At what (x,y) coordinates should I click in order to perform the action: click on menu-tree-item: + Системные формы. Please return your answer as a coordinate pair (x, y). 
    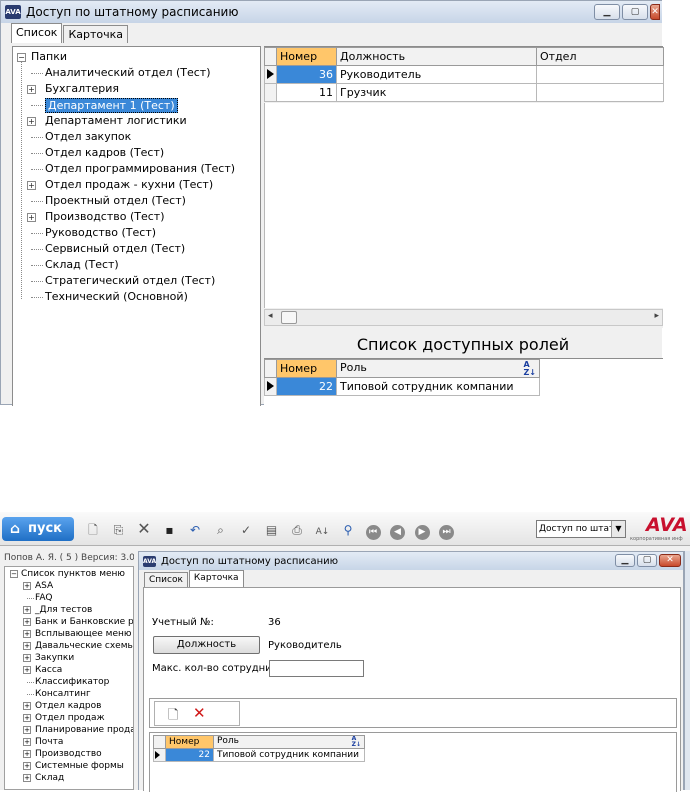
    Looking at the image, I should click on (69, 766).